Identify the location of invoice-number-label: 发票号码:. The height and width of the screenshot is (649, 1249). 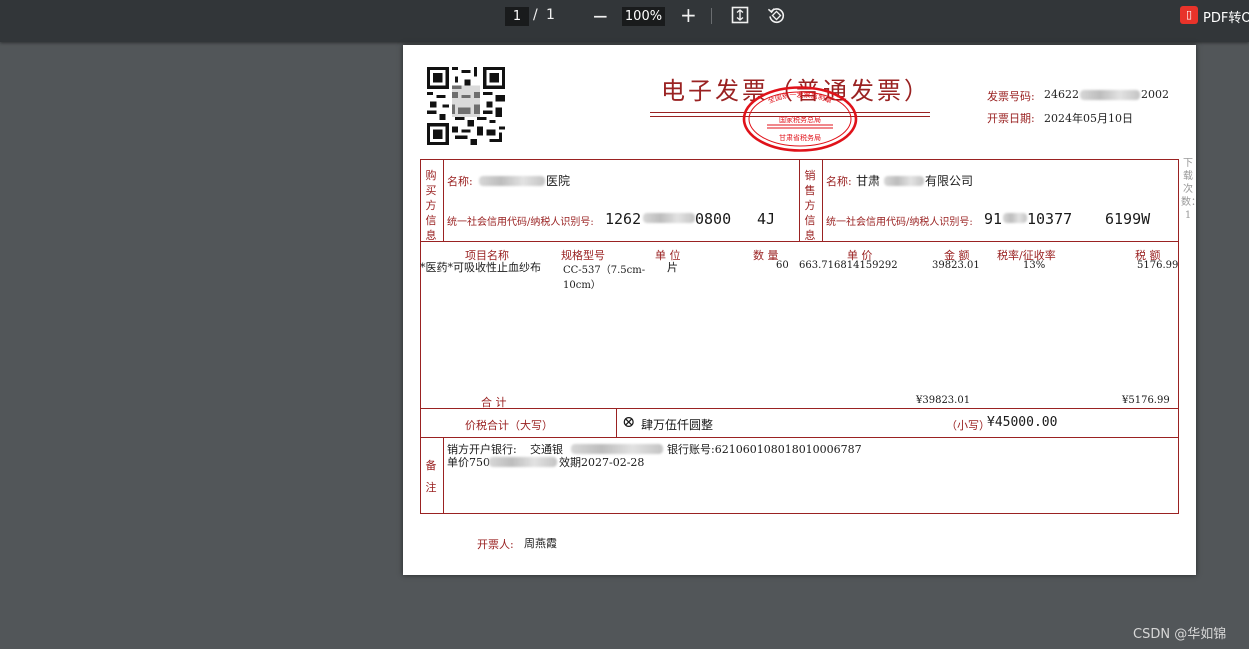
(1011, 96).